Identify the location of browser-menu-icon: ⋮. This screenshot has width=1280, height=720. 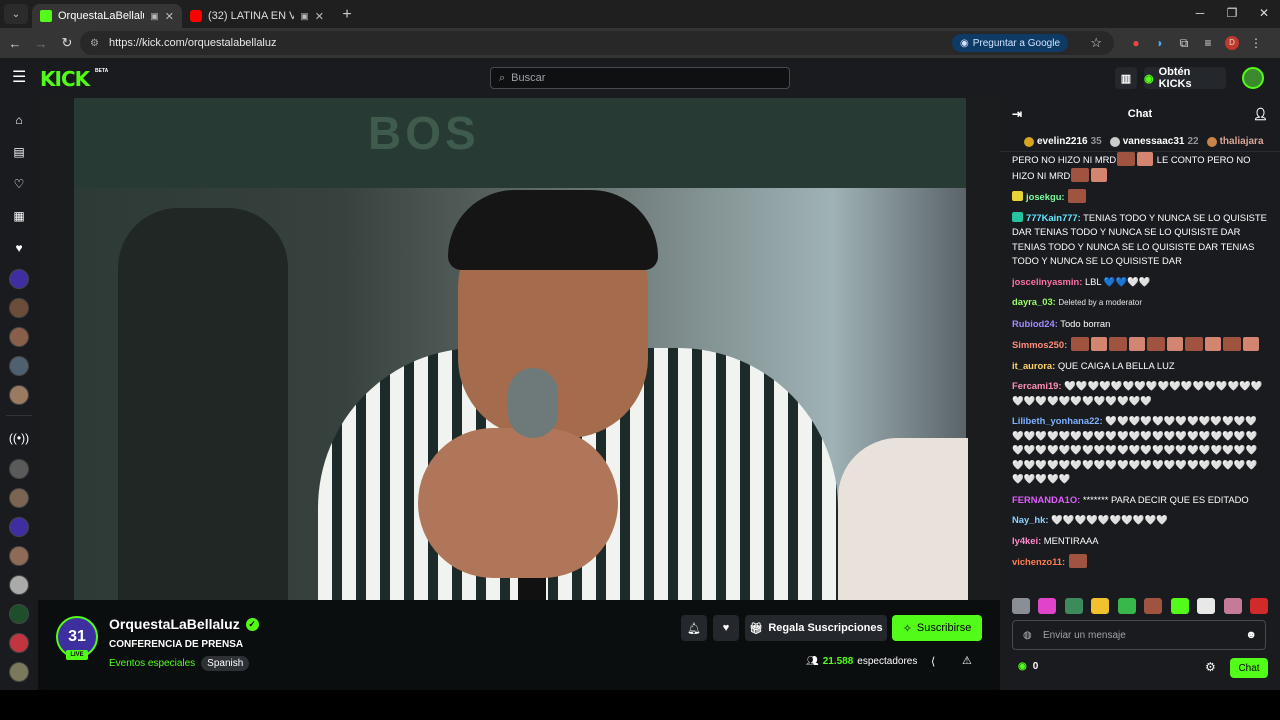
(1256, 43).